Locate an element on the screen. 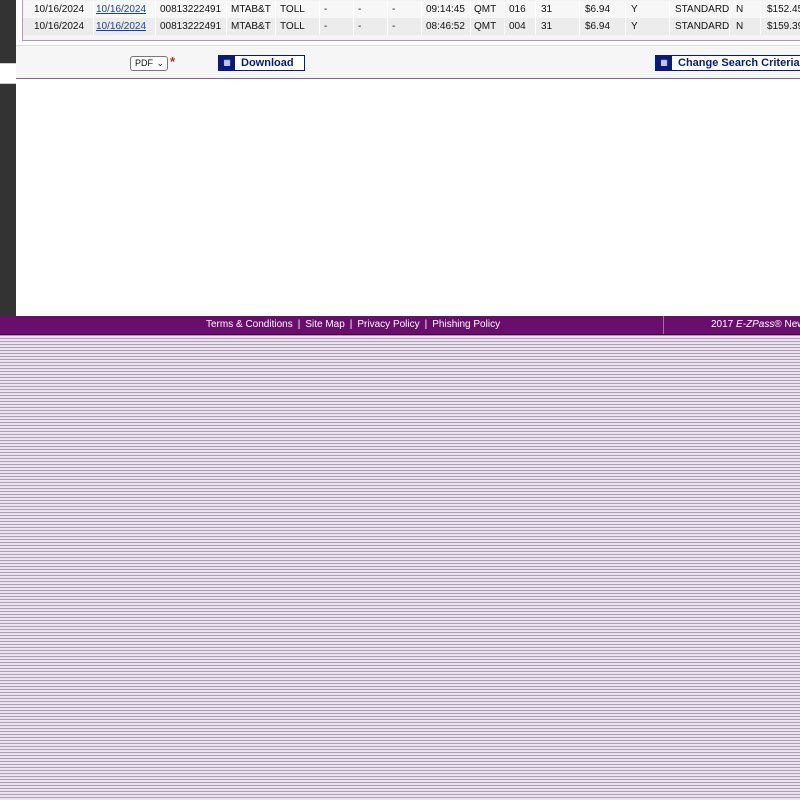  left-sidebar-panel is located at coordinates (8, 73).